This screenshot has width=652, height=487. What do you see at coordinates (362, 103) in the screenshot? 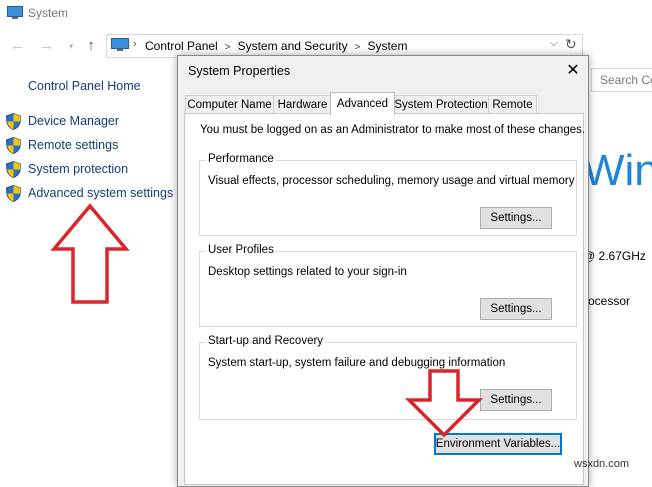
I see `tab-advanced: Advanced` at bounding box center [362, 103].